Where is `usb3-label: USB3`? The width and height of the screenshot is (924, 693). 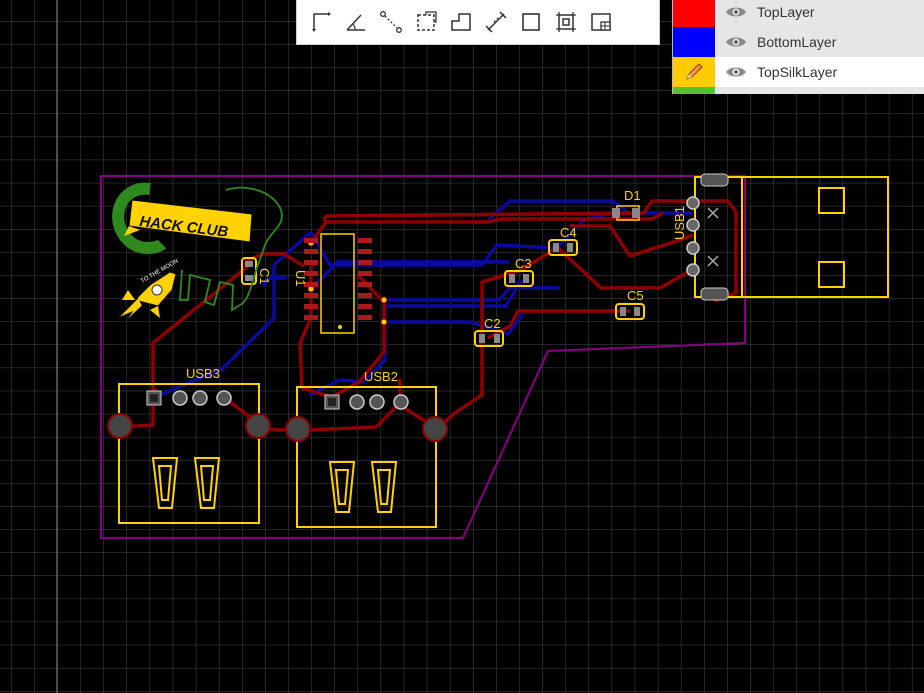
usb3-label: USB3 is located at coordinates (203, 373).